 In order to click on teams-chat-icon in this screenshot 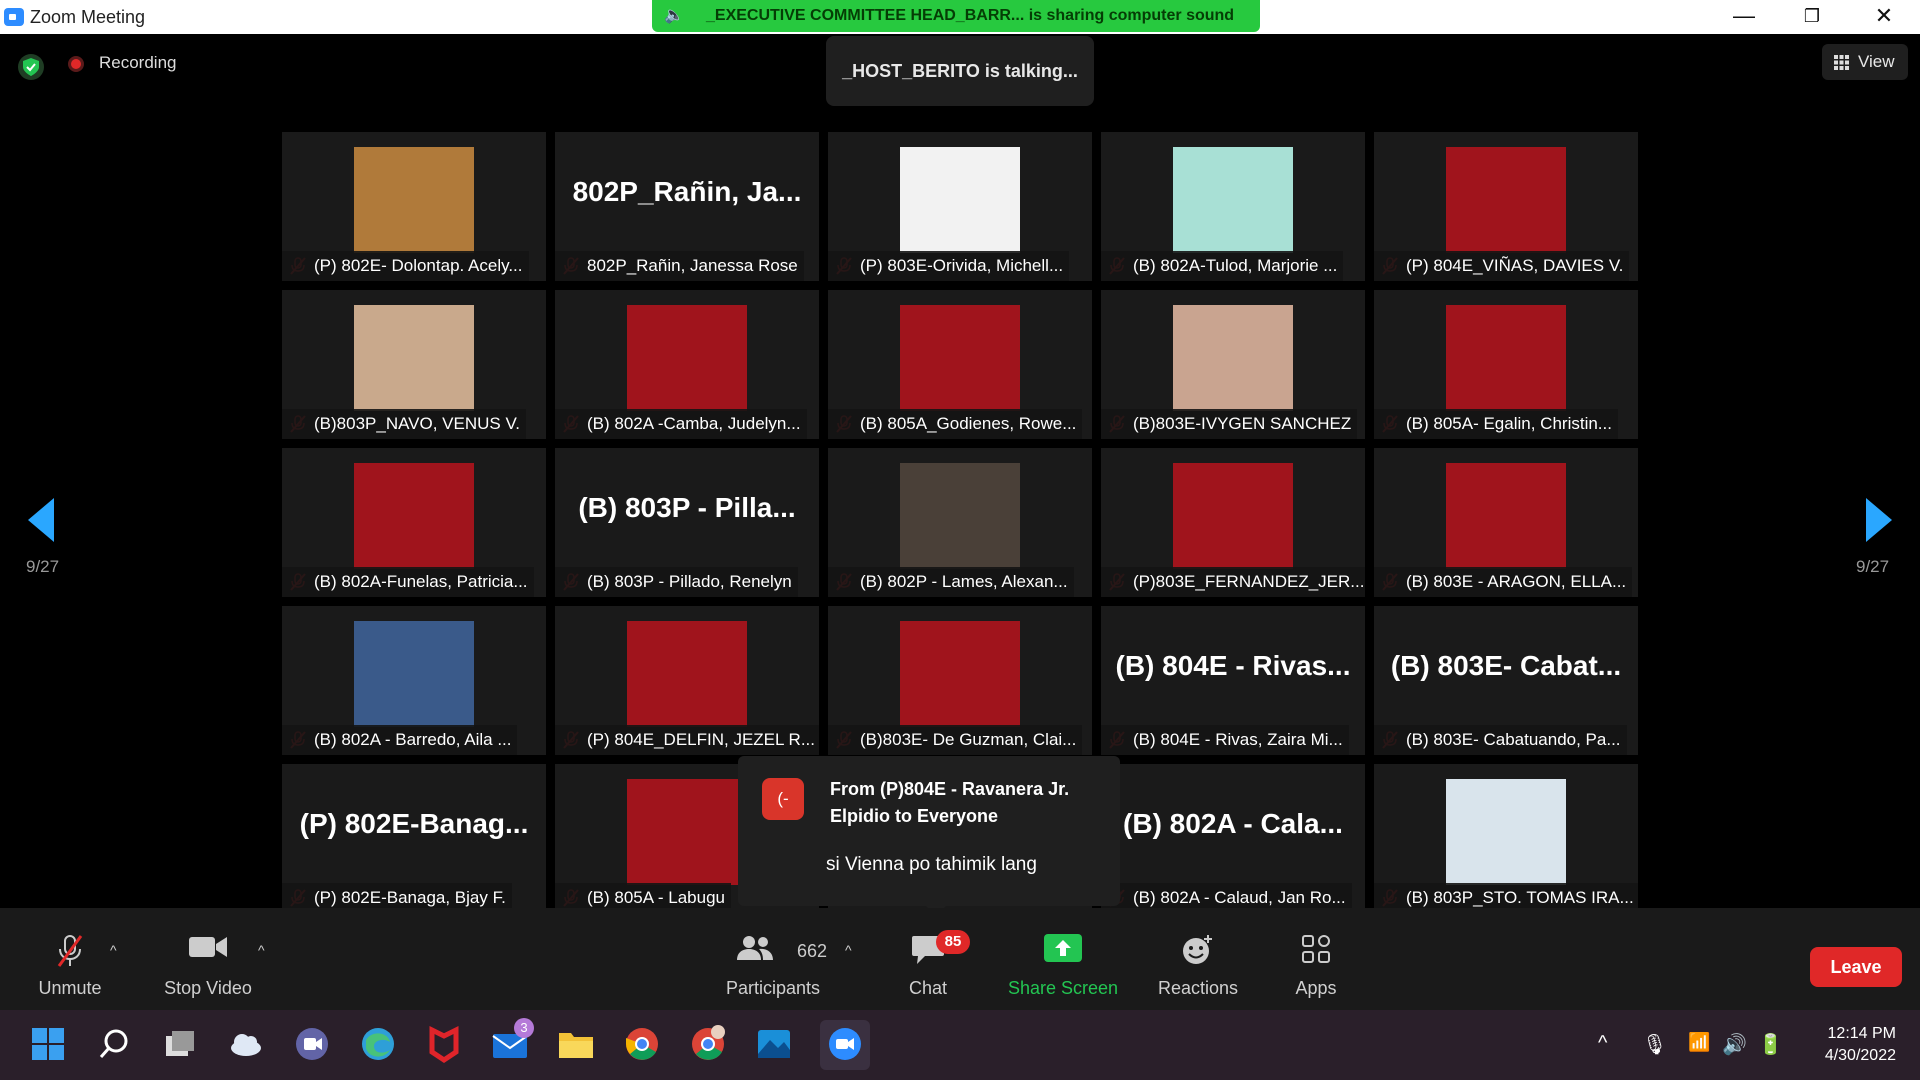, I will do `click(314, 1046)`.